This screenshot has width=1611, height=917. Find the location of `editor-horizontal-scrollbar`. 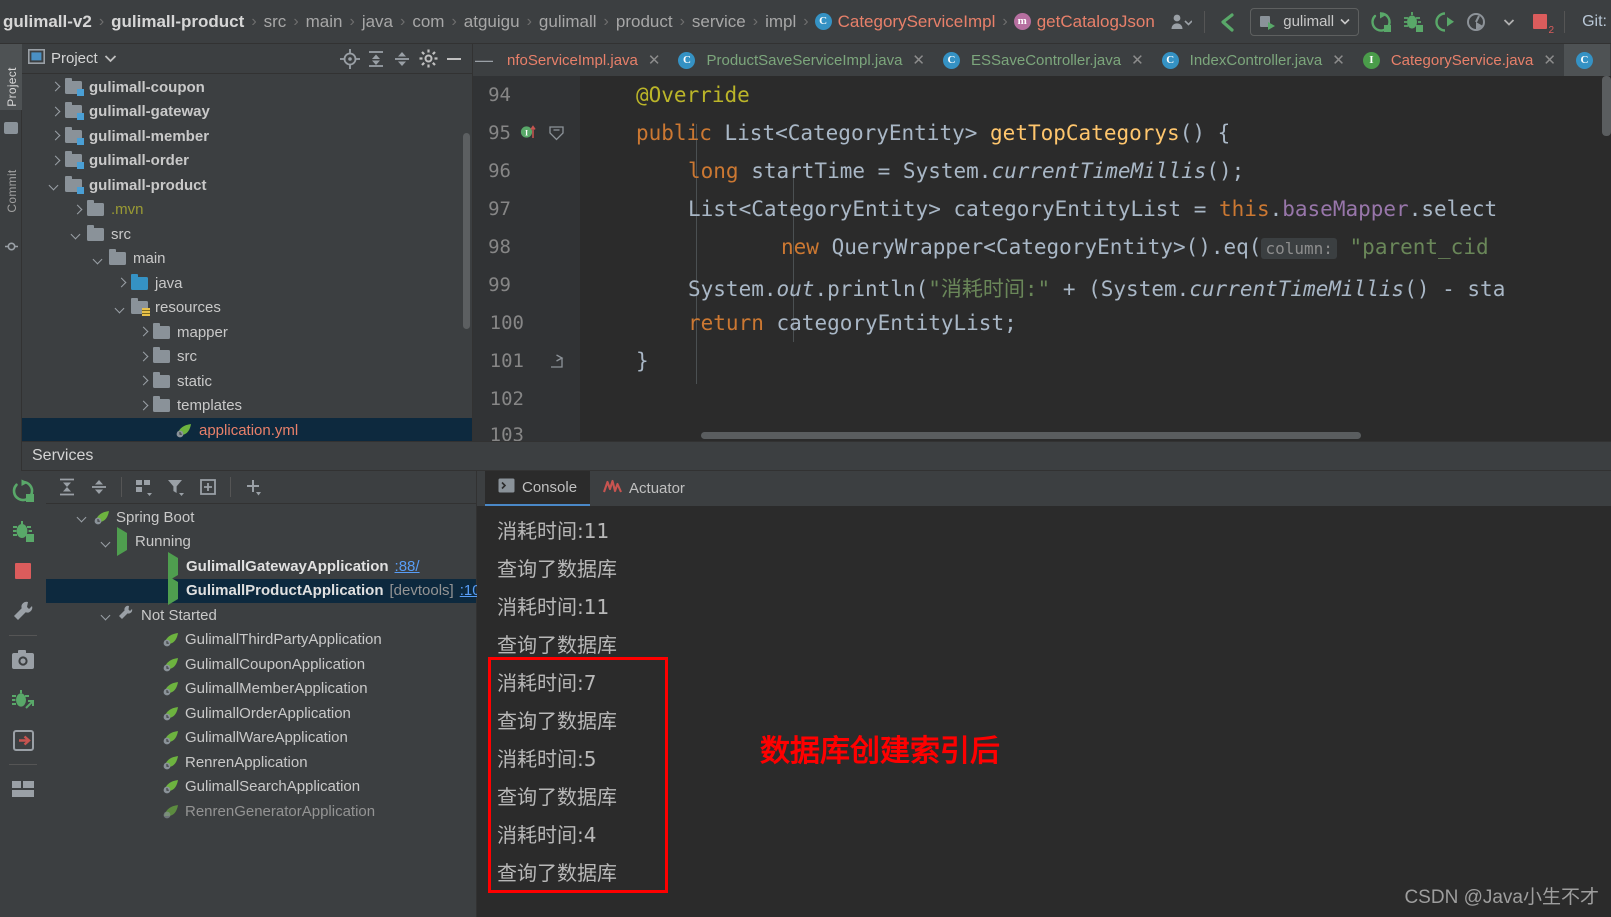

editor-horizontal-scrollbar is located at coordinates (1031, 435).